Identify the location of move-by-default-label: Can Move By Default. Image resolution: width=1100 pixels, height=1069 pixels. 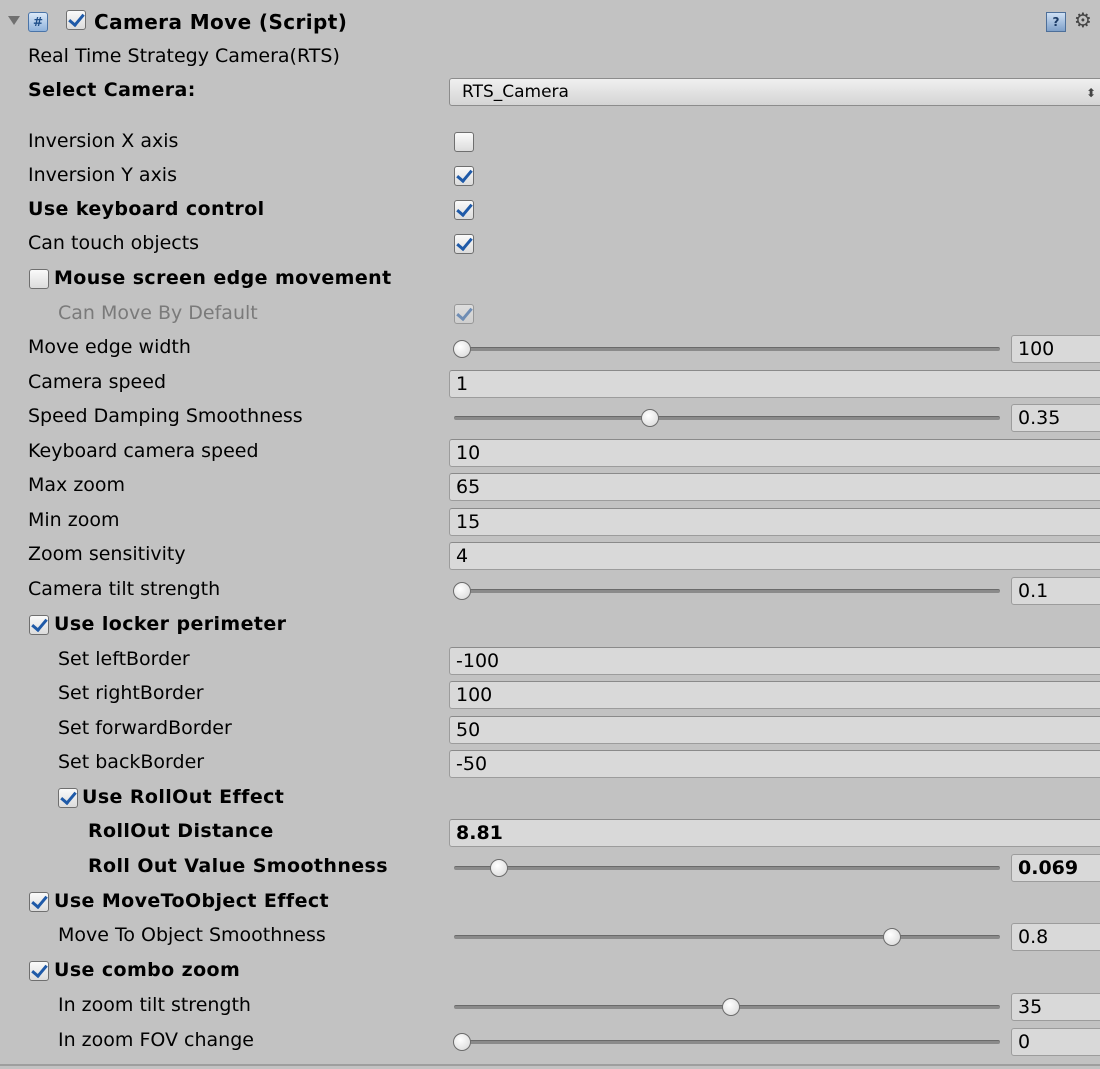
(158, 313).